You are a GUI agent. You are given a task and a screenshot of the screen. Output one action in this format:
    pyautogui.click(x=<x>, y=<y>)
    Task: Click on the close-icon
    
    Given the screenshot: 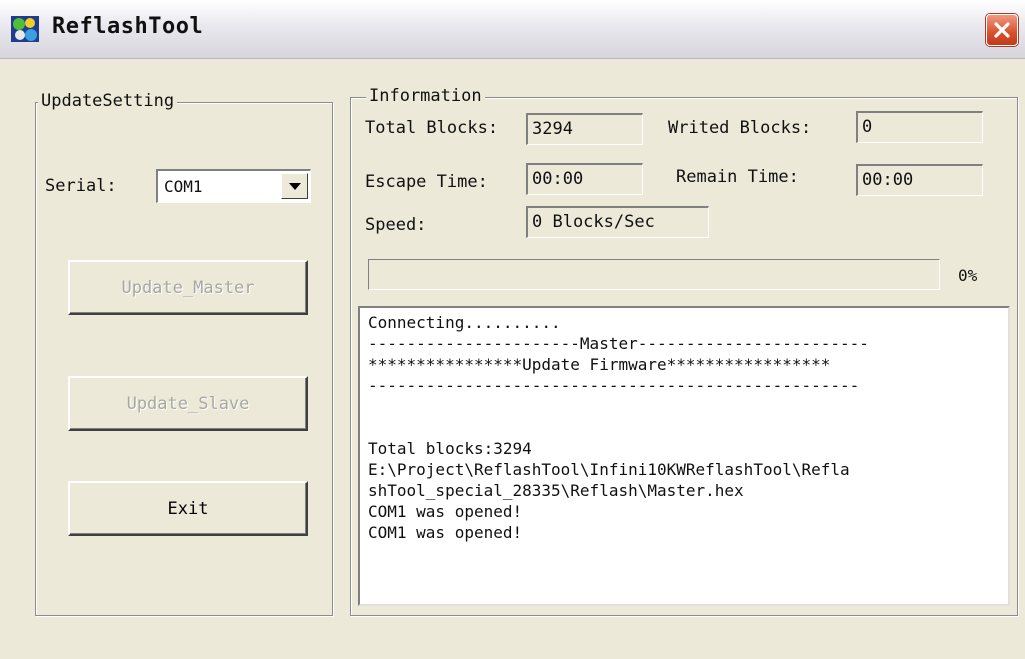 What is the action you would take?
    pyautogui.click(x=1002, y=30)
    